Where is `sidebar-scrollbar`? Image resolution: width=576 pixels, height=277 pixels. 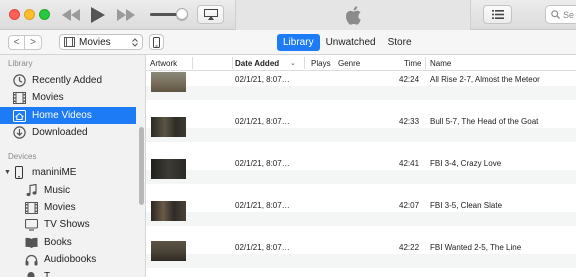 sidebar-scrollbar is located at coordinates (141, 166).